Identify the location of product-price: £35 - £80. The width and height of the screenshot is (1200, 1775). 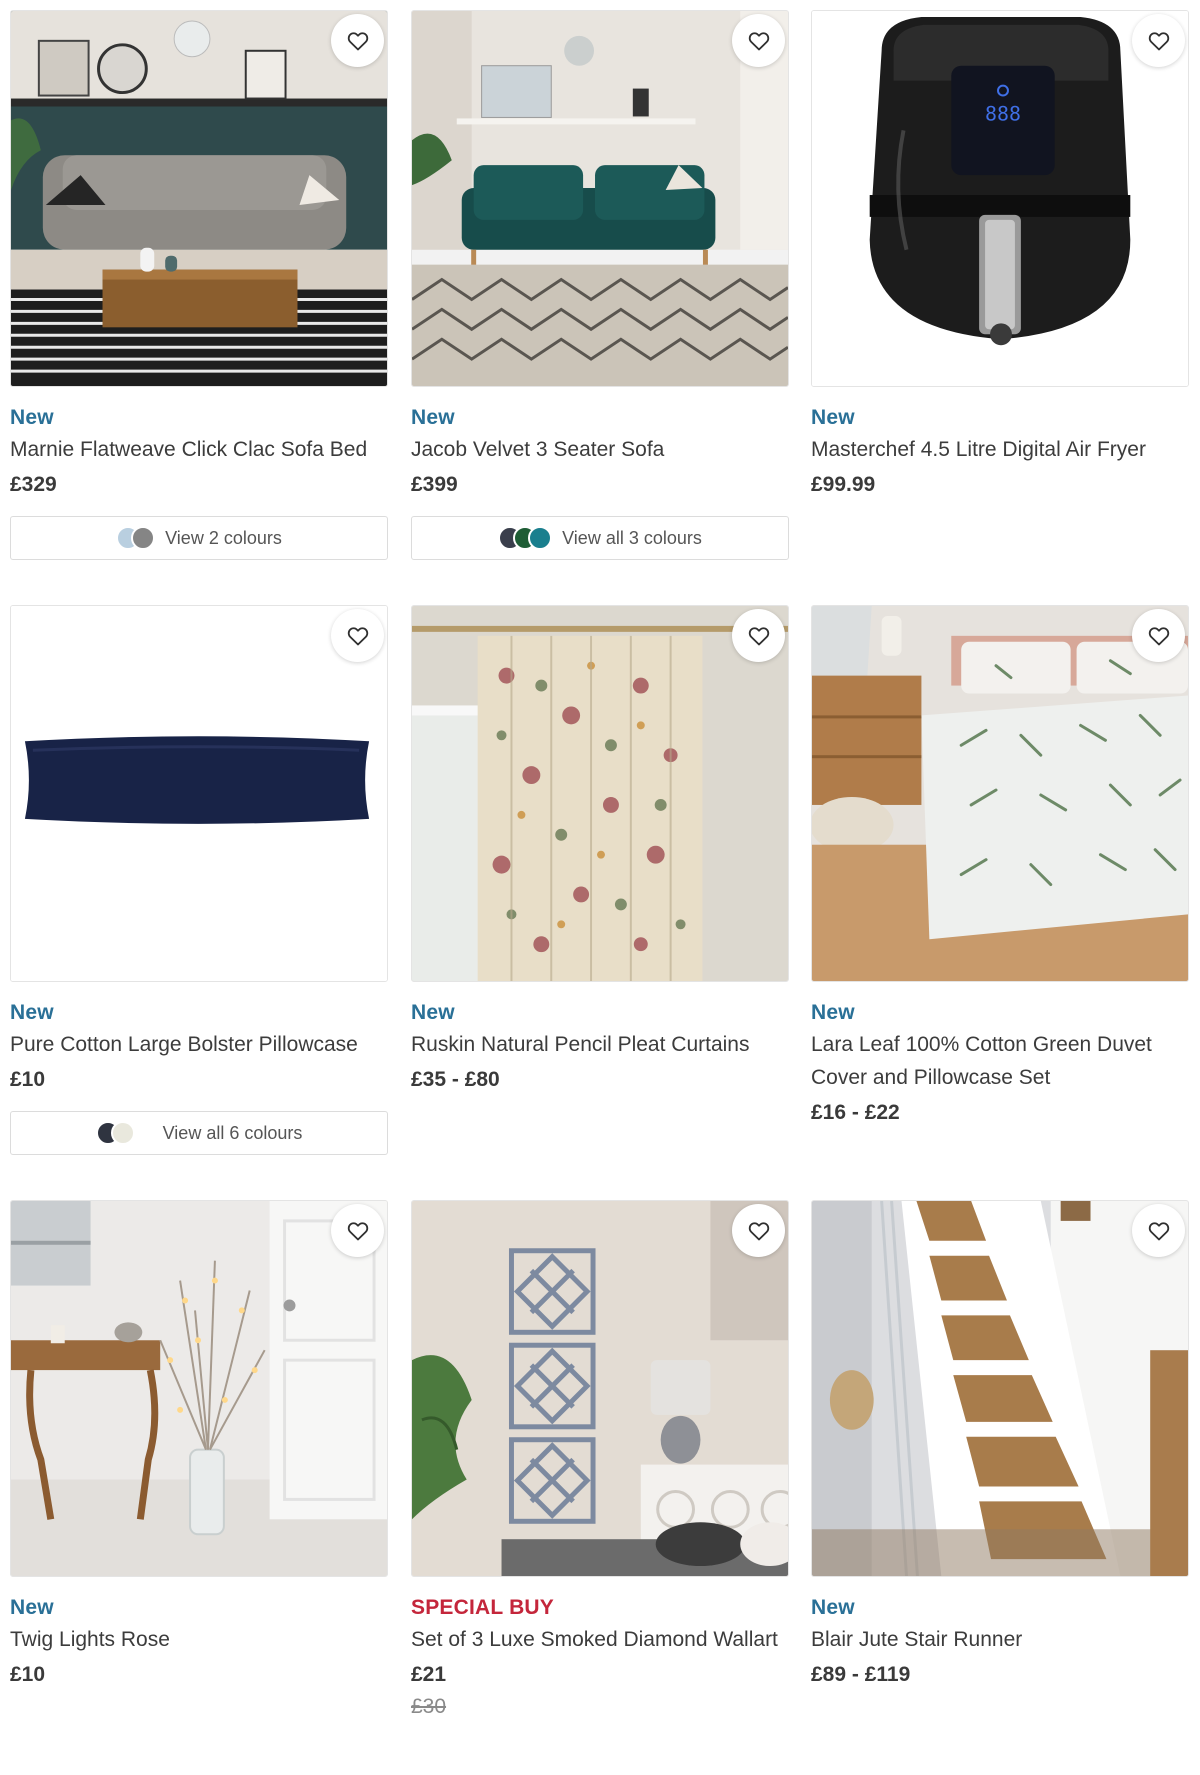
(455, 1079).